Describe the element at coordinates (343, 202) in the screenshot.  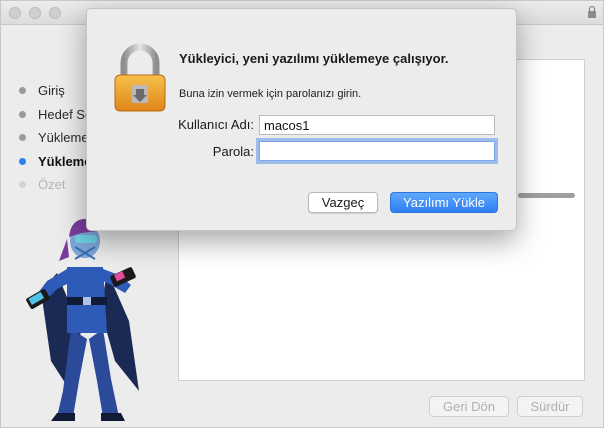
I see `cancel-button: Vazgeç` at that location.